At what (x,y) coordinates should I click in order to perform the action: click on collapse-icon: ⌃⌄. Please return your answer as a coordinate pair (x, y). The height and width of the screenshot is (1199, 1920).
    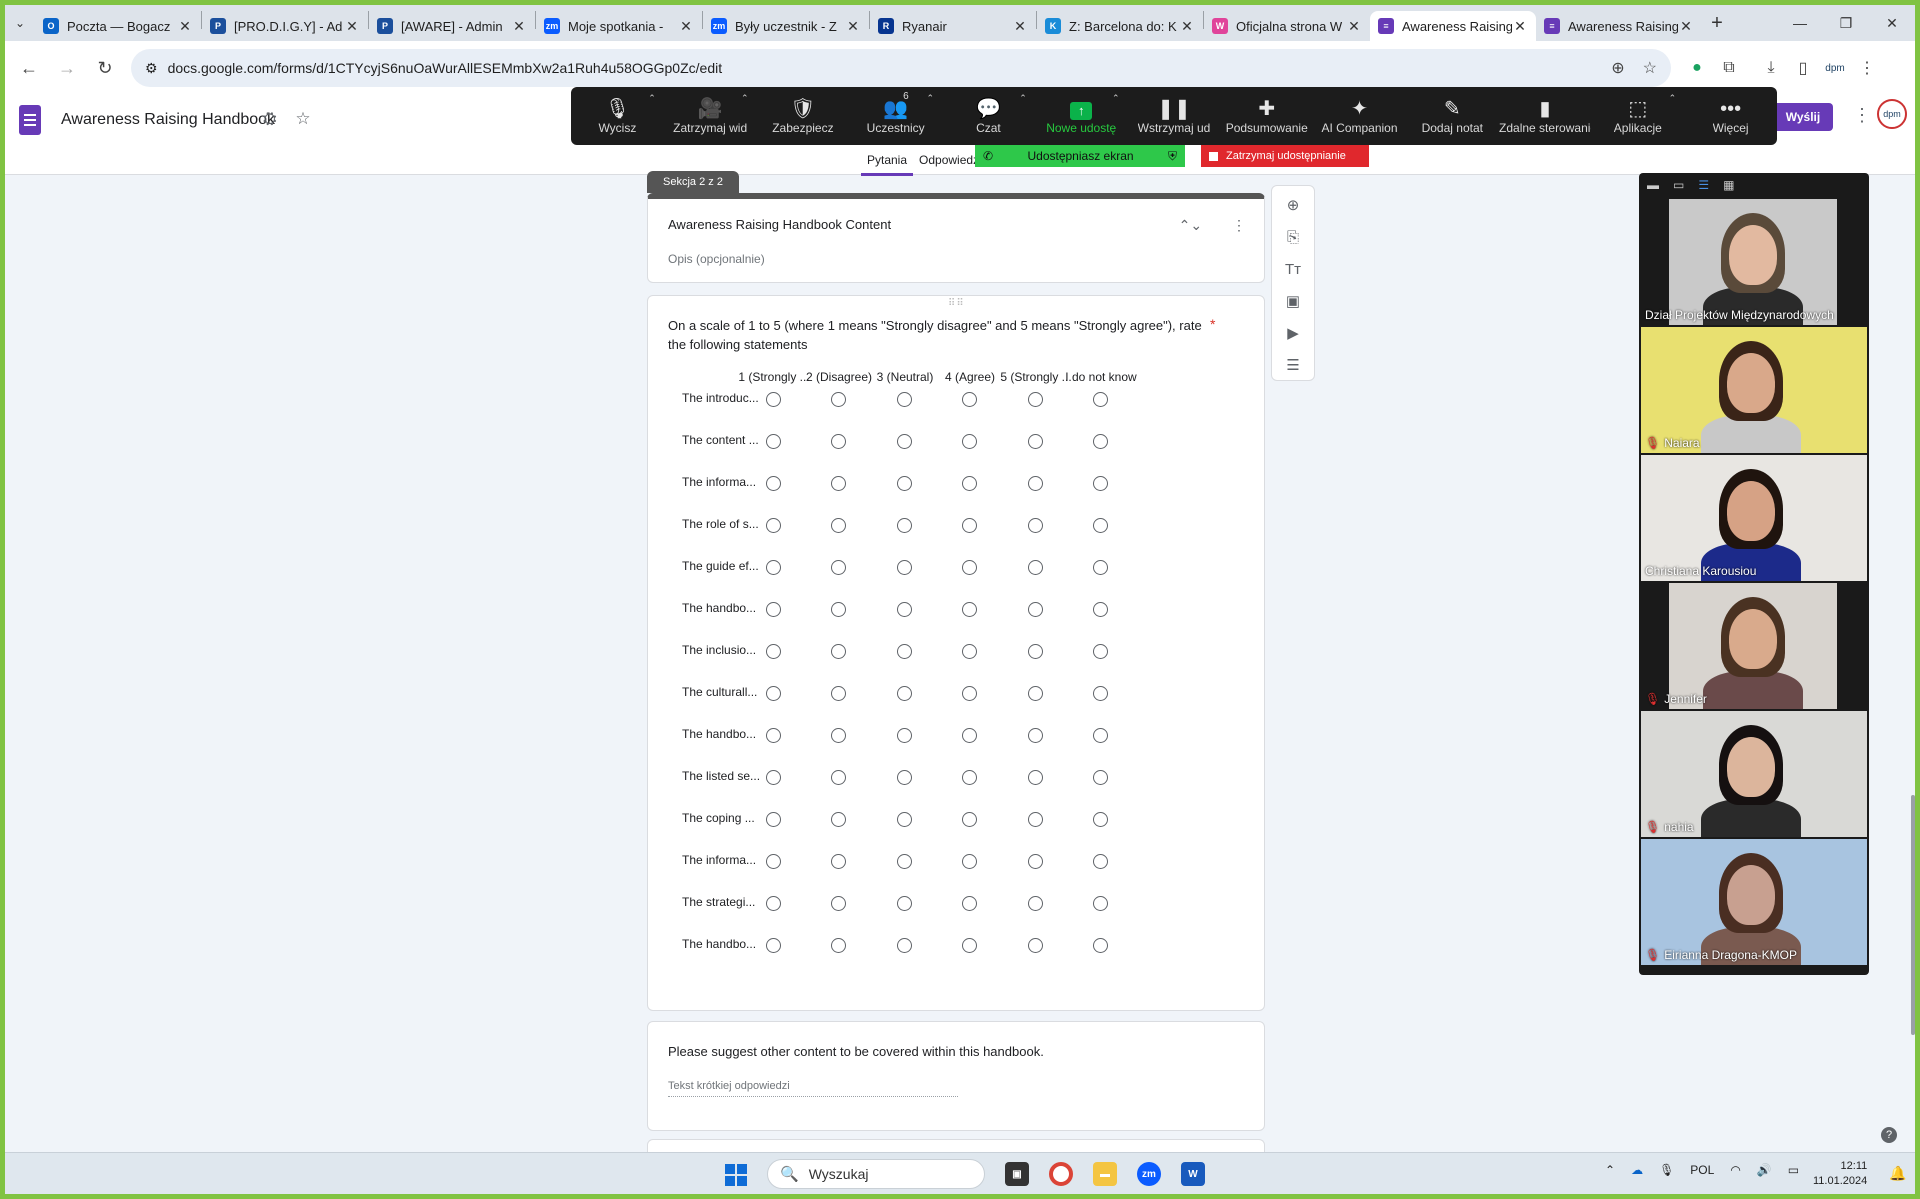
    Looking at the image, I should click on (1190, 225).